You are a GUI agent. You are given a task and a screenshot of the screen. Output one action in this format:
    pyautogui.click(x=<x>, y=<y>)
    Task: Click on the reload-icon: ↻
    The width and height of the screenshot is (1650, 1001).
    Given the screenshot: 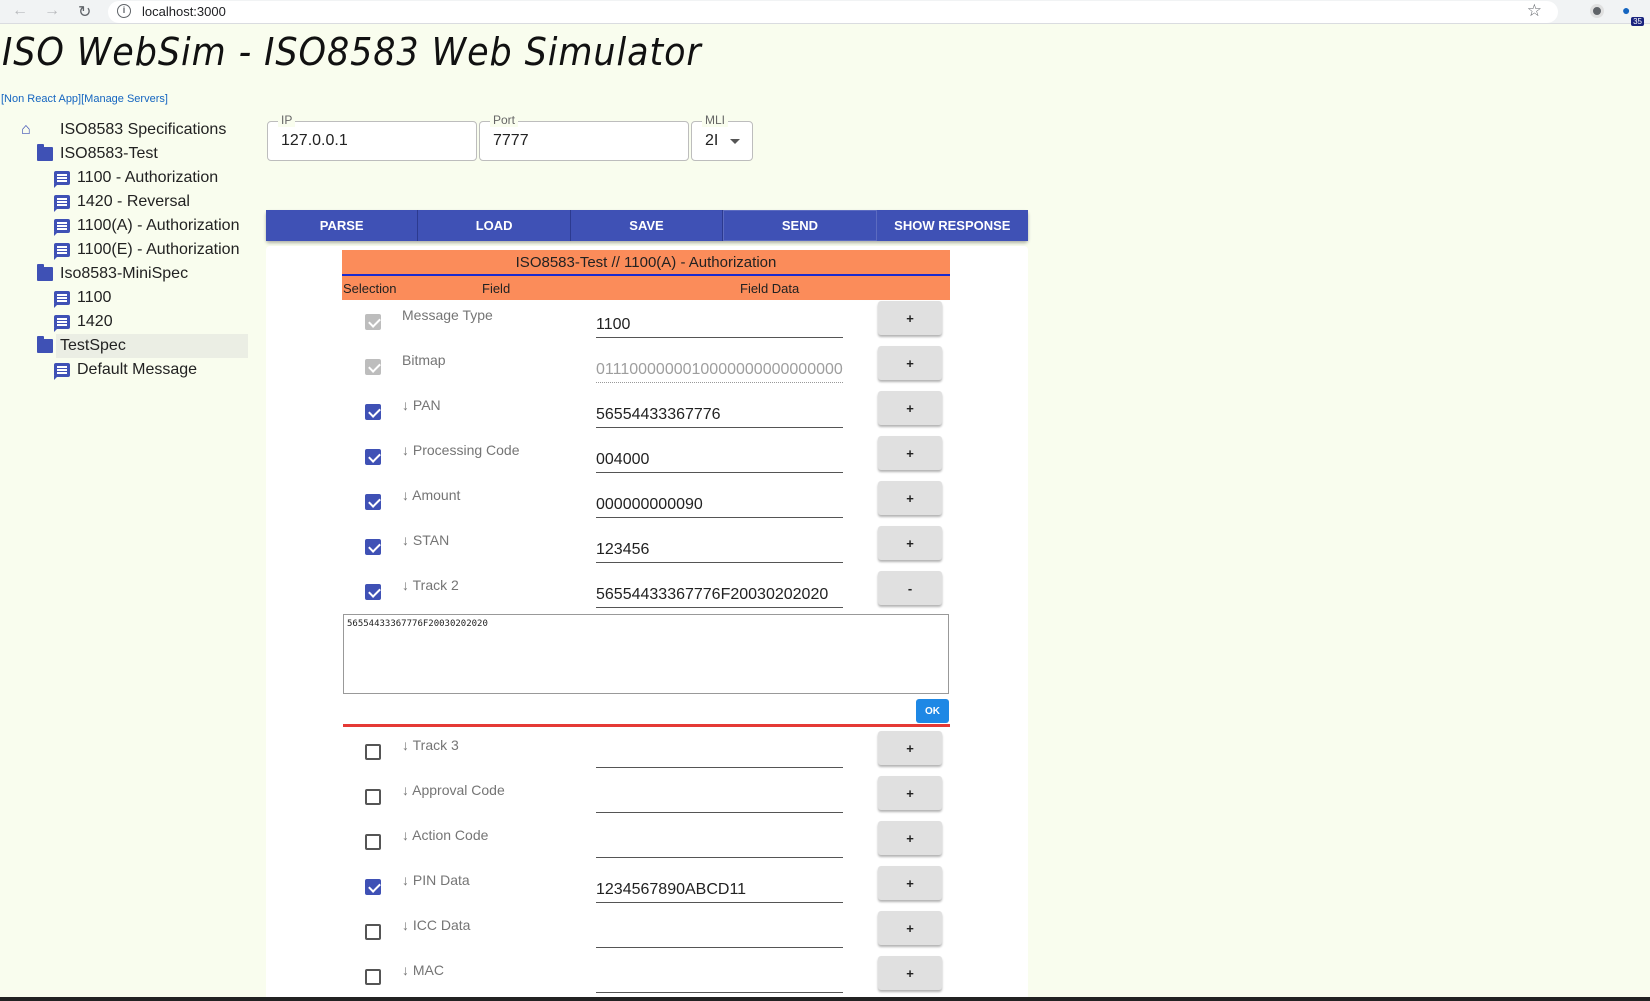 What is the action you would take?
    pyautogui.click(x=84, y=12)
    